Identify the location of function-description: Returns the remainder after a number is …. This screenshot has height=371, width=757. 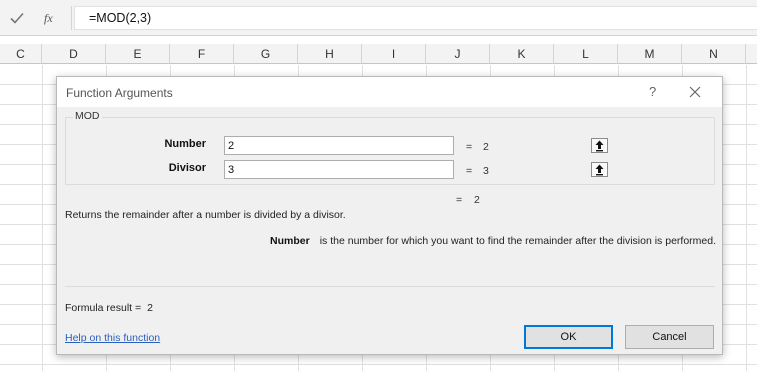
(205, 215).